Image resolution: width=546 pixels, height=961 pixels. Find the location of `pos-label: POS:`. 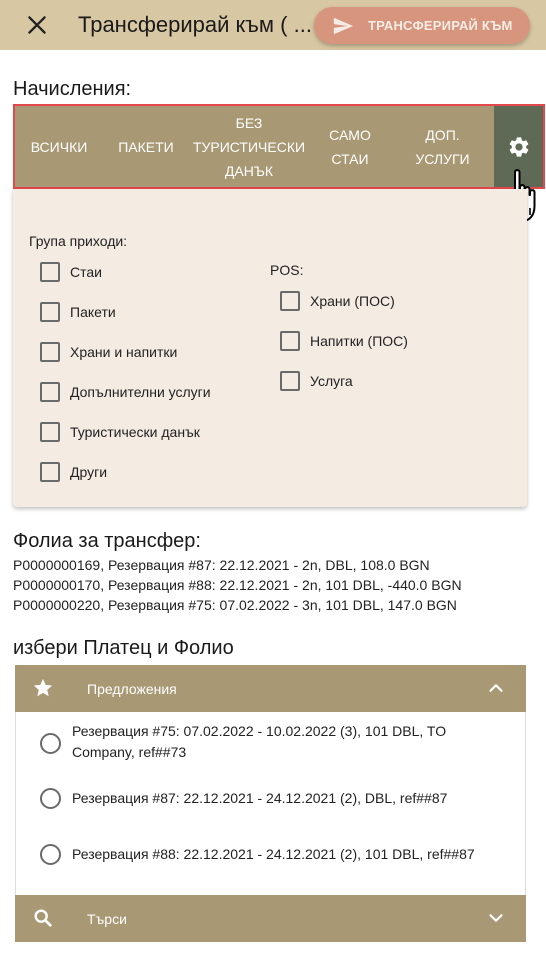

pos-label: POS: is located at coordinates (287, 270).